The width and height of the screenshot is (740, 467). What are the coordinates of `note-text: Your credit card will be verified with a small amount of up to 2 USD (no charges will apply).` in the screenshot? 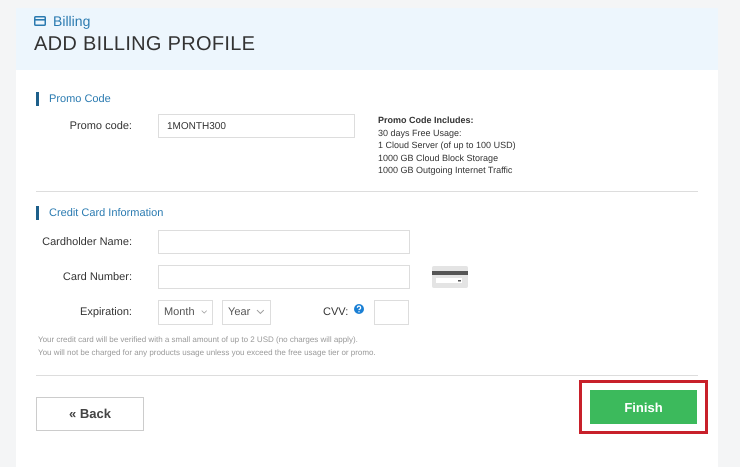 It's located at (198, 340).